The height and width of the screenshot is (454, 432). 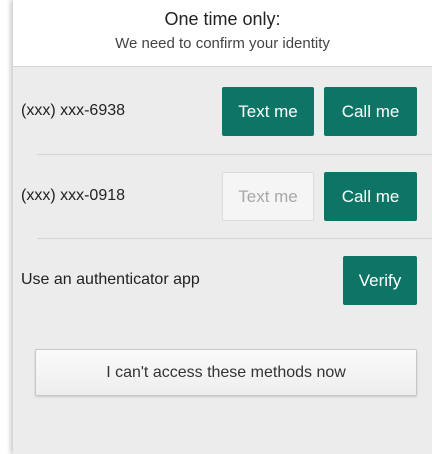 What do you see at coordinates (222, 43) in the screenshot?
I see `page-subtitle: We need to confirm your identity` at bounding box center [222, 43].